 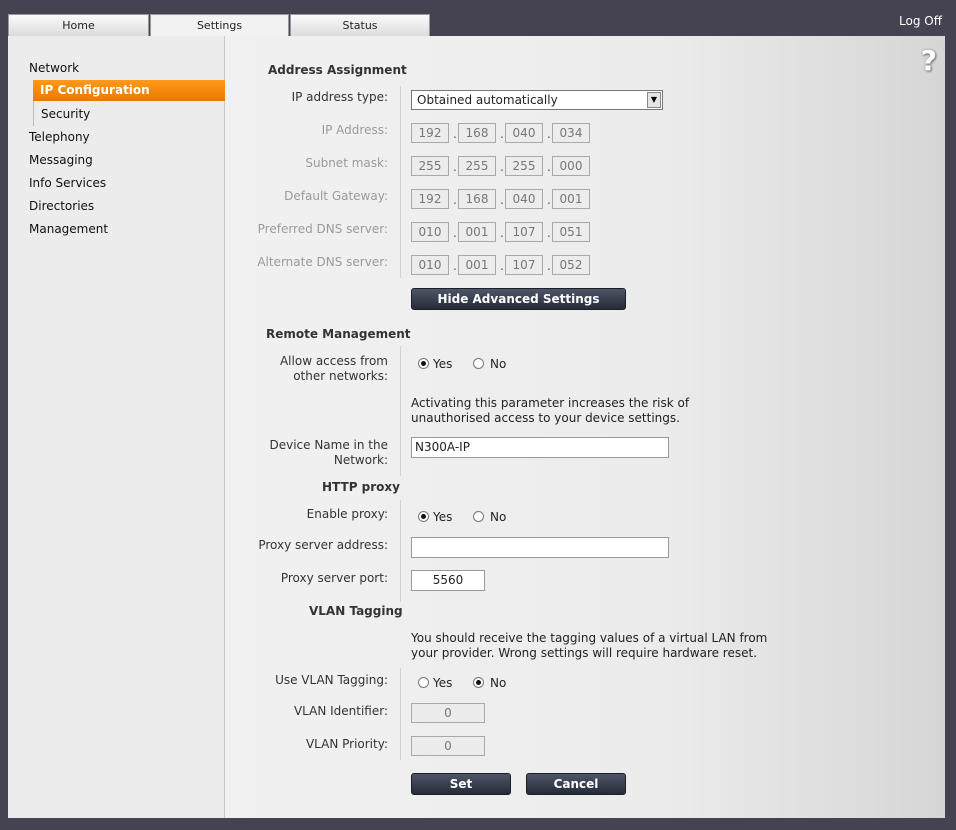 I want to click on ip-address-label: IP Address:, so click(x=354, y=130).